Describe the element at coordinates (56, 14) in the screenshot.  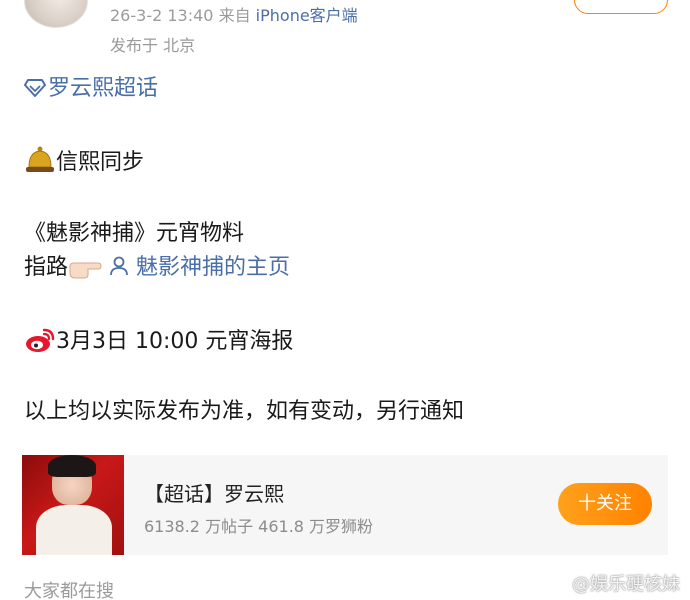
I see `avatar` at that location.